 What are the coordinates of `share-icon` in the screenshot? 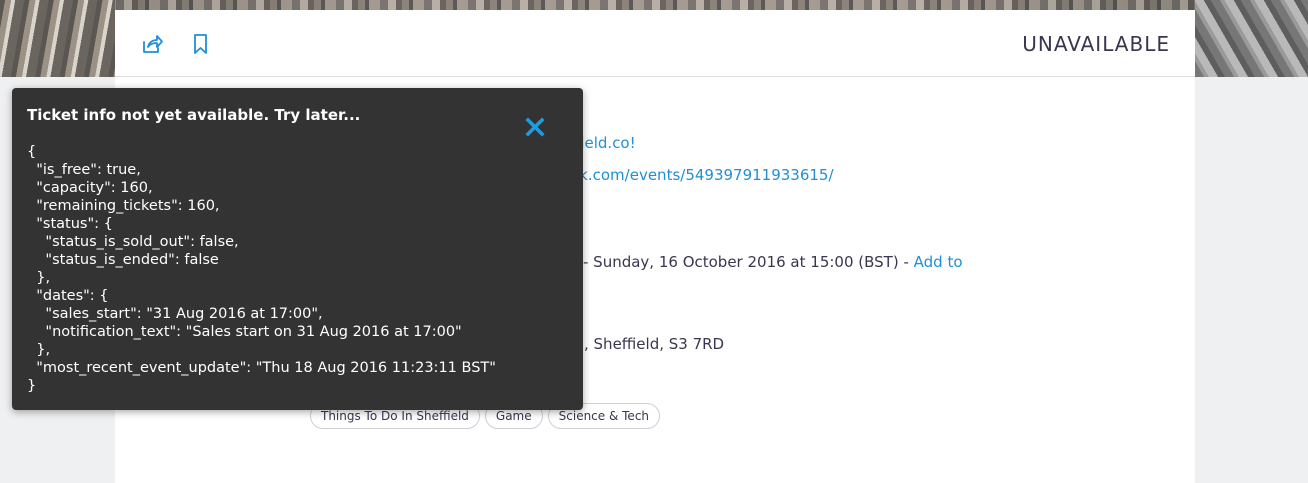 It's located at (152, 44).